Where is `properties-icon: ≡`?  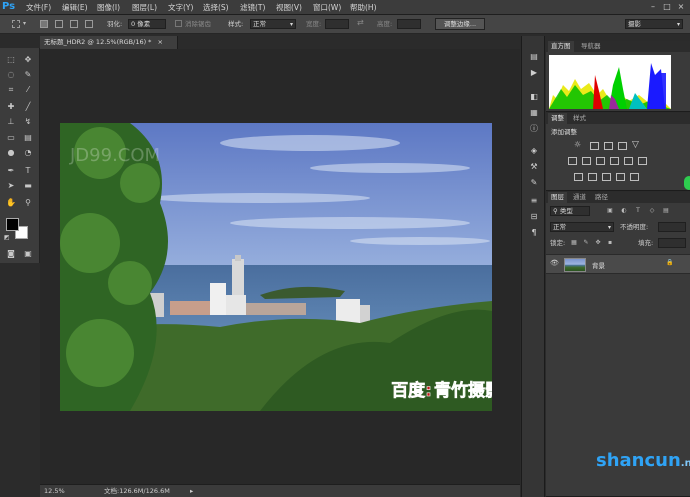 properties-icon: ≡ is located at coordinates (534, 201).